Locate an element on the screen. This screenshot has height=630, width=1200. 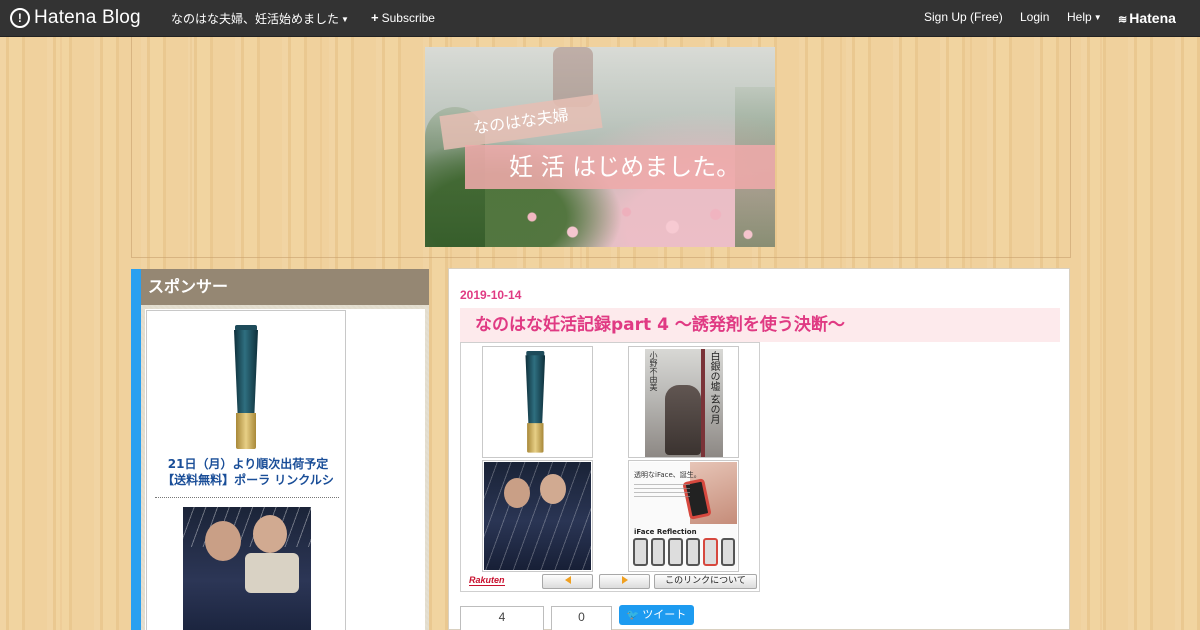
post-title: なのはな妊活記録part 4 ～誘発剤を使う決断～ is located at coordinates (760, 325).